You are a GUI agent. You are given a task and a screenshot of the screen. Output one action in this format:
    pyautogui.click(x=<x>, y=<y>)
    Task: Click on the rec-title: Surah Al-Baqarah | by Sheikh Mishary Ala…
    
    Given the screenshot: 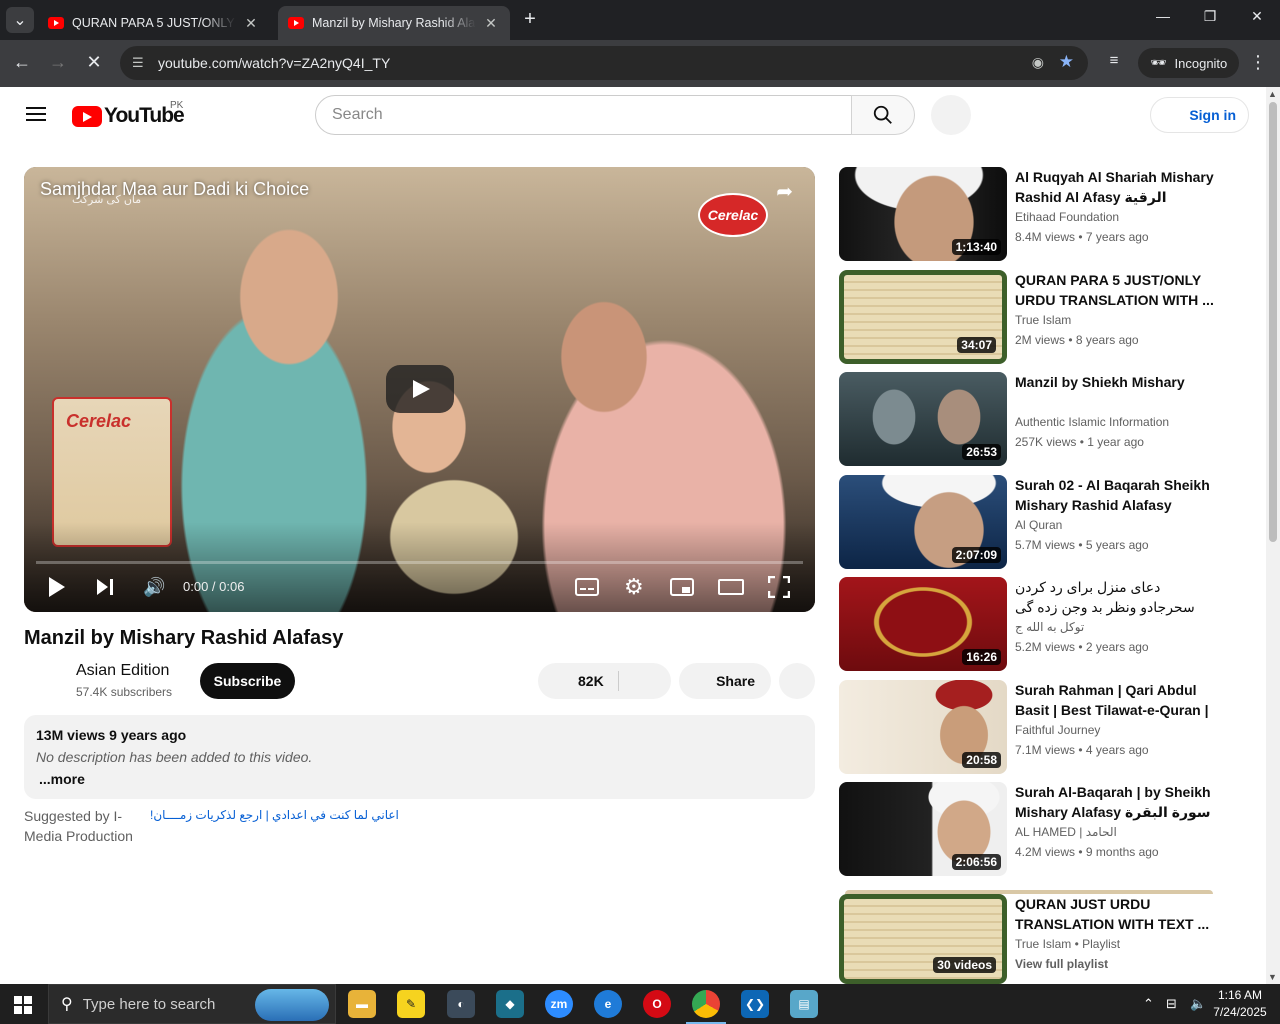 What is the action you would take?
    pyautogui.click(x=1116, y=802)
    